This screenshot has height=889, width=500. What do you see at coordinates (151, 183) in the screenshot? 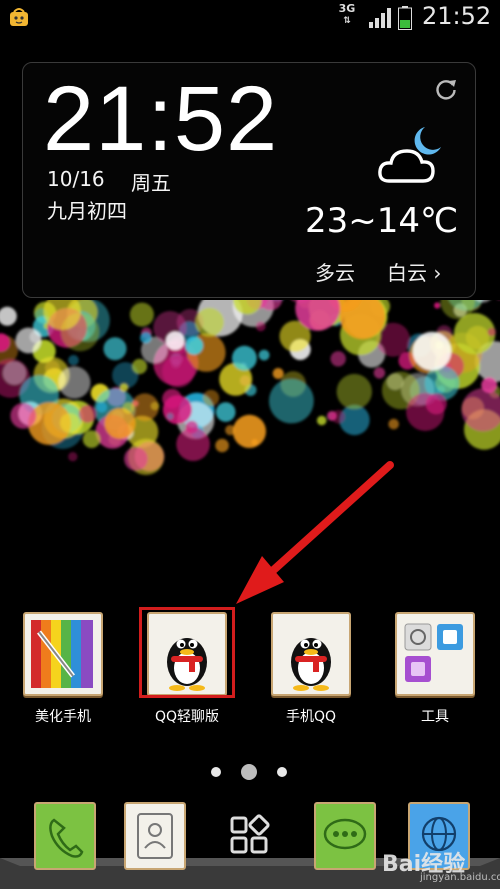
I see `widget-weekday: 周五` at bounding box center [151, 183].